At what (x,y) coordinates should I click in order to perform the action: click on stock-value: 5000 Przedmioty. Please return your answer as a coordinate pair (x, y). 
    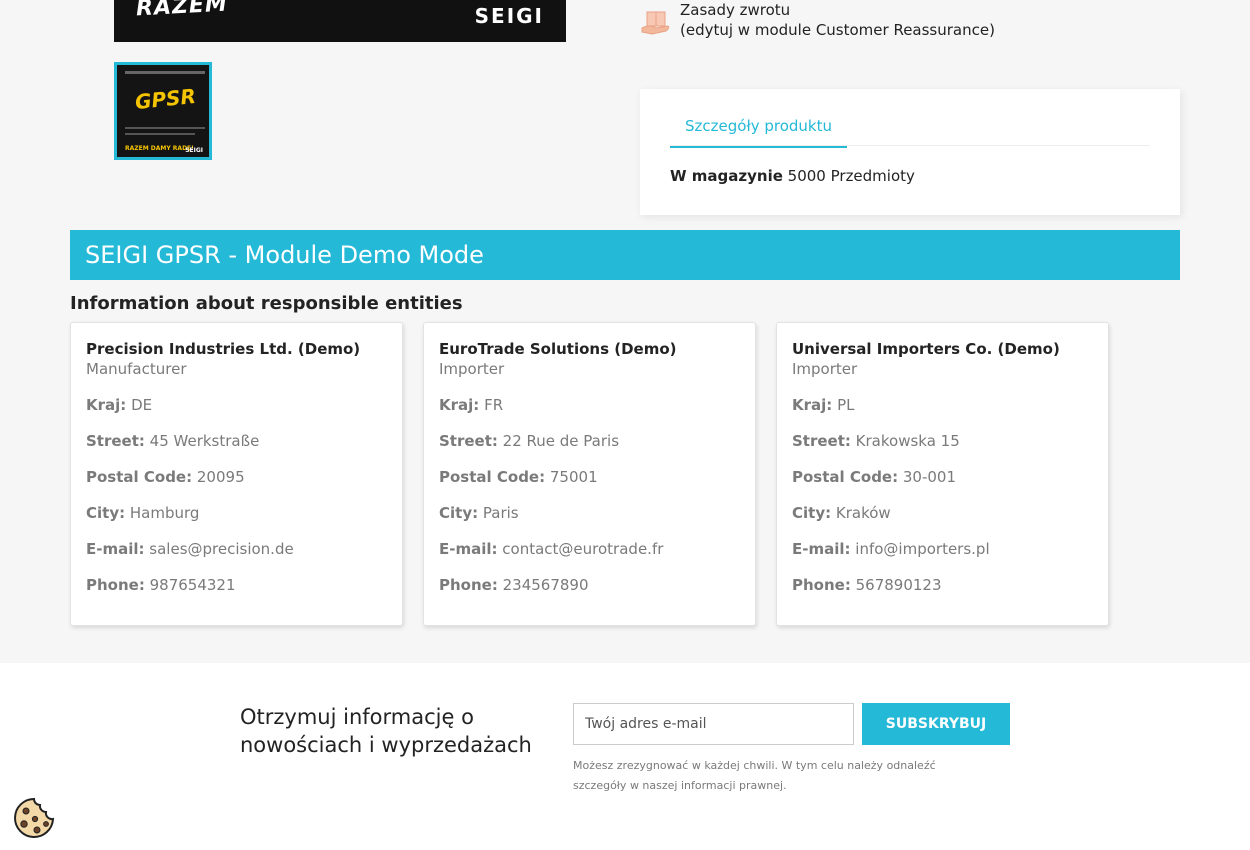
    Looking at the image, I should click on (851, 176).